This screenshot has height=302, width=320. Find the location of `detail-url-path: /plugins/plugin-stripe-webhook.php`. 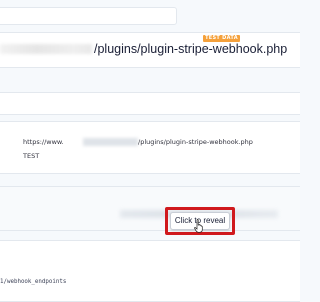

detail-url-path: /plugins/plugin-stripe-webhook.php is located at coordinates (195, 142).